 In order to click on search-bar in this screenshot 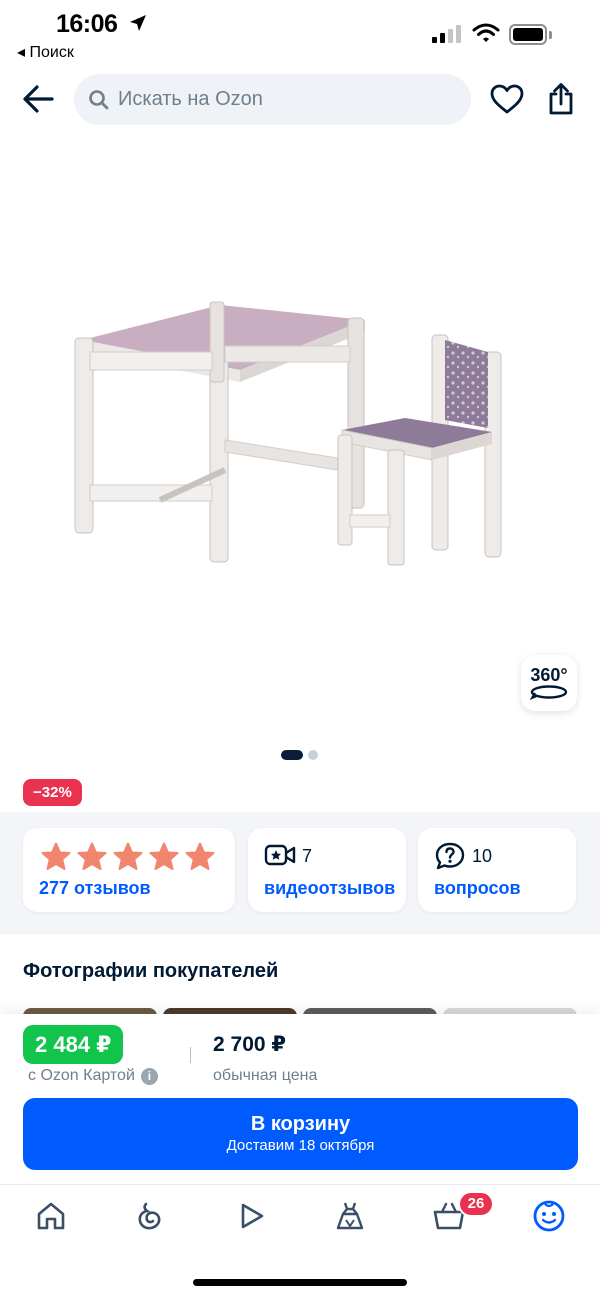, I will do `click(272, 99)`.